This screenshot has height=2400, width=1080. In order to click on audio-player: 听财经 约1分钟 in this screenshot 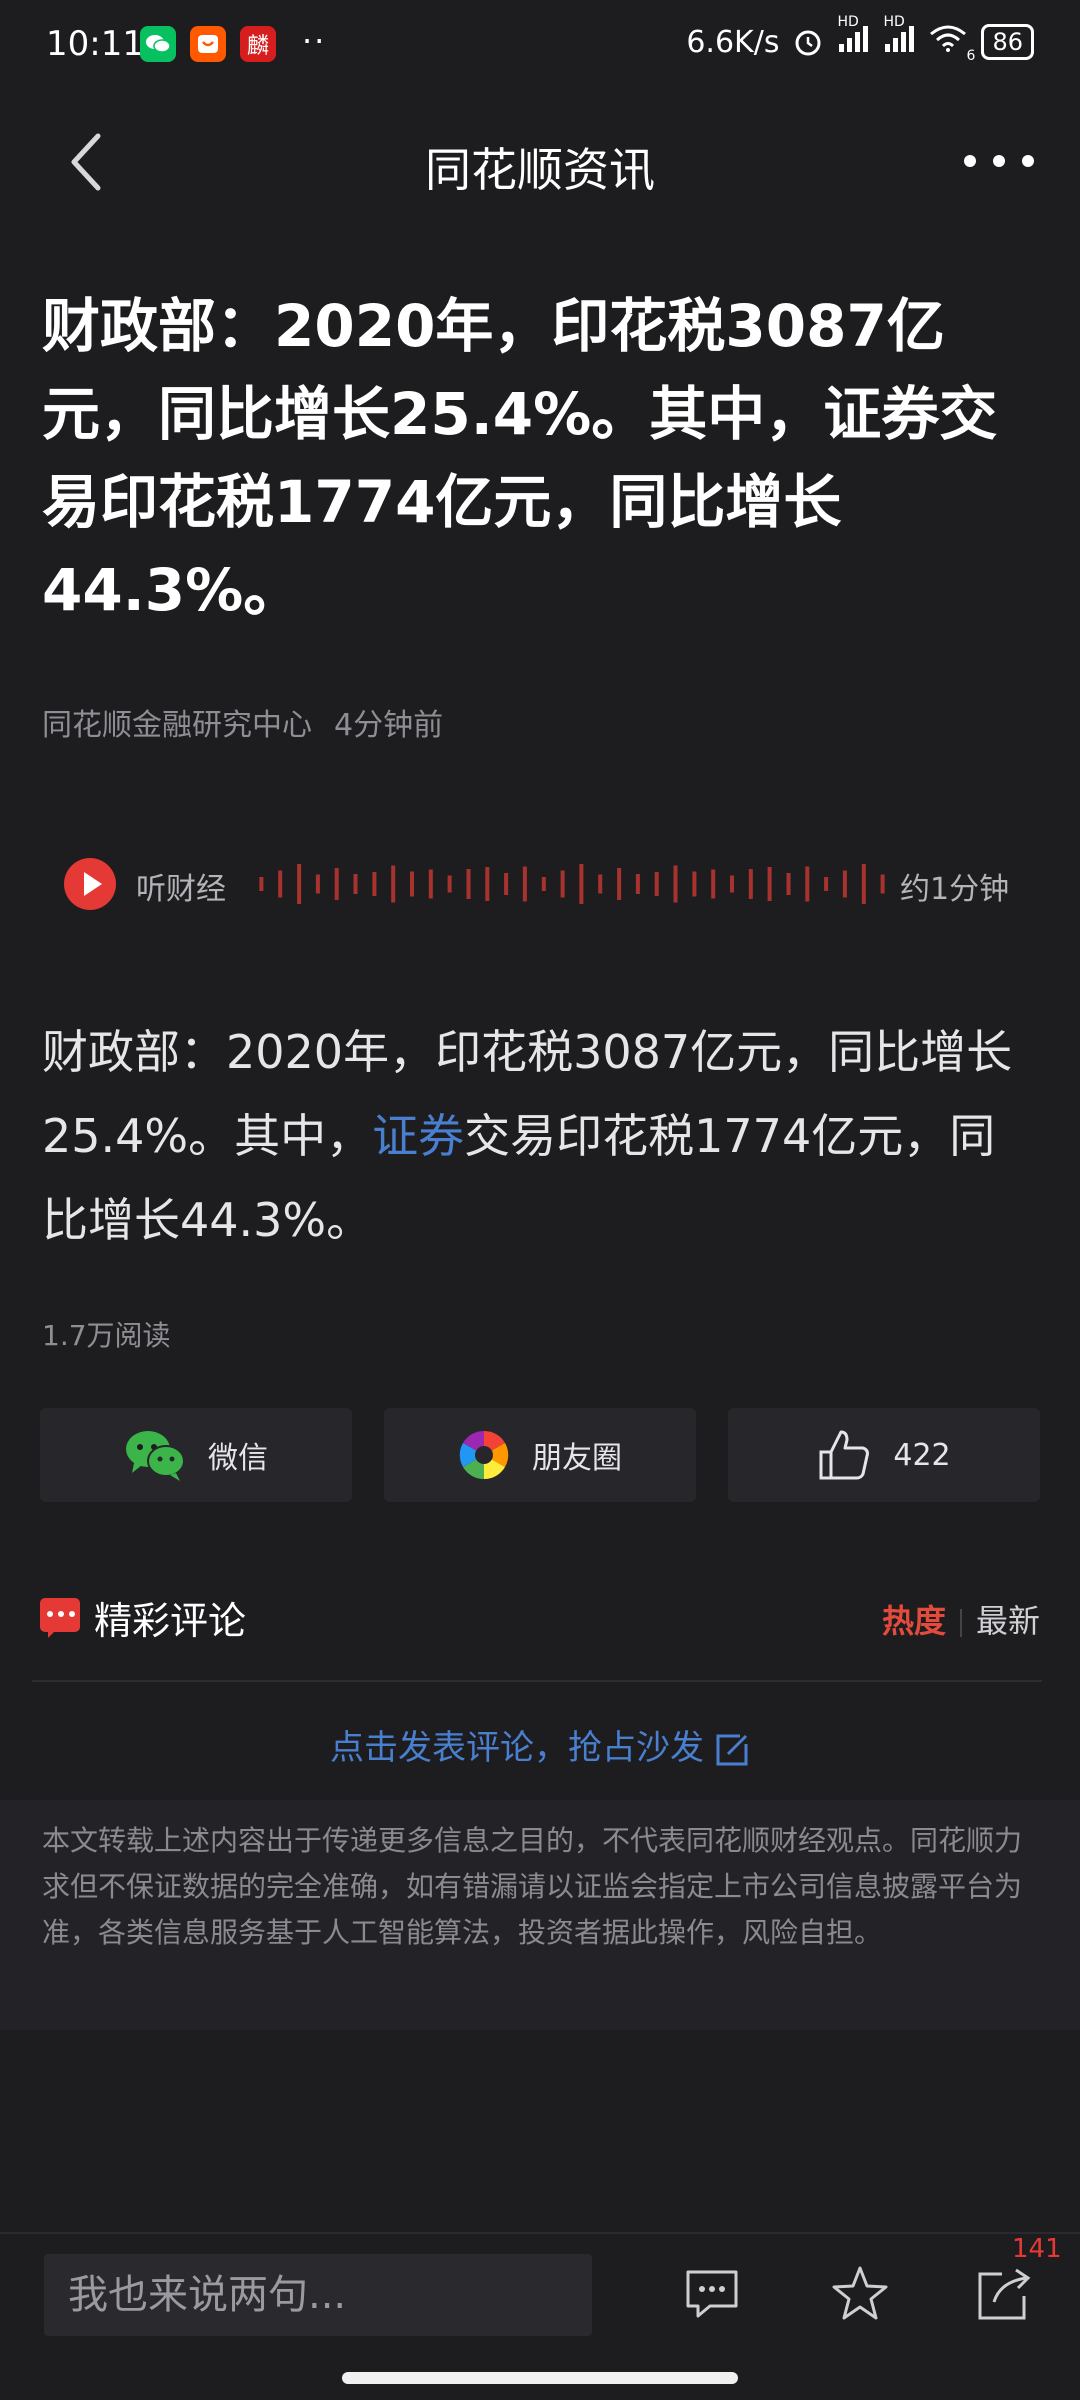, I will do `click(539, 888)`.